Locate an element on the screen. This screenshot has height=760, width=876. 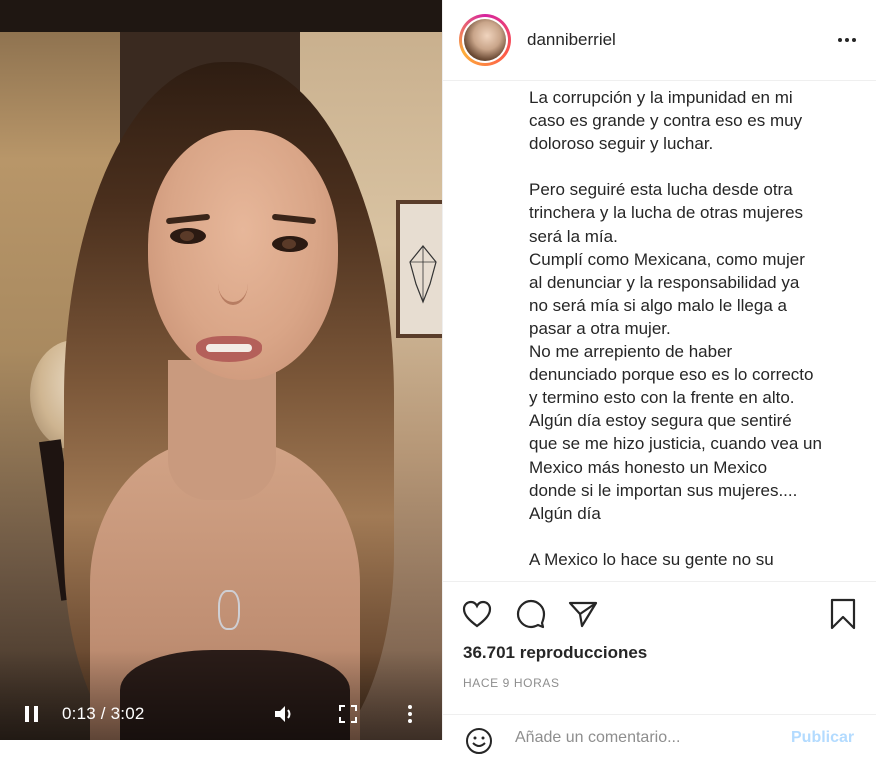
pause-icon is located at coordinates (31, 714).